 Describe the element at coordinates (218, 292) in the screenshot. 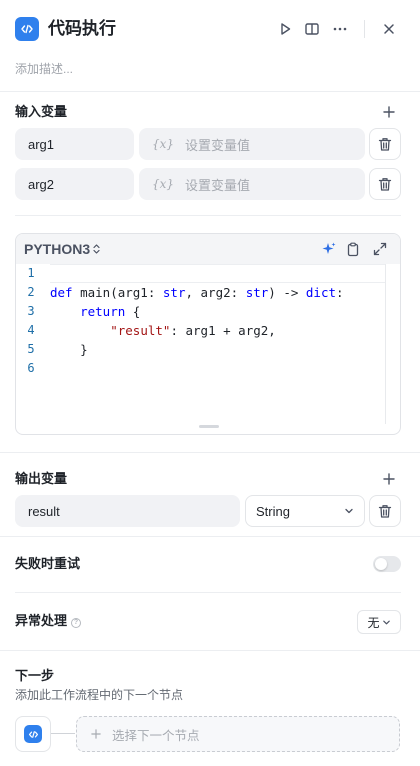

I see `code-line: def main(arg1: str, arg2: str) -> dict:` at that location.